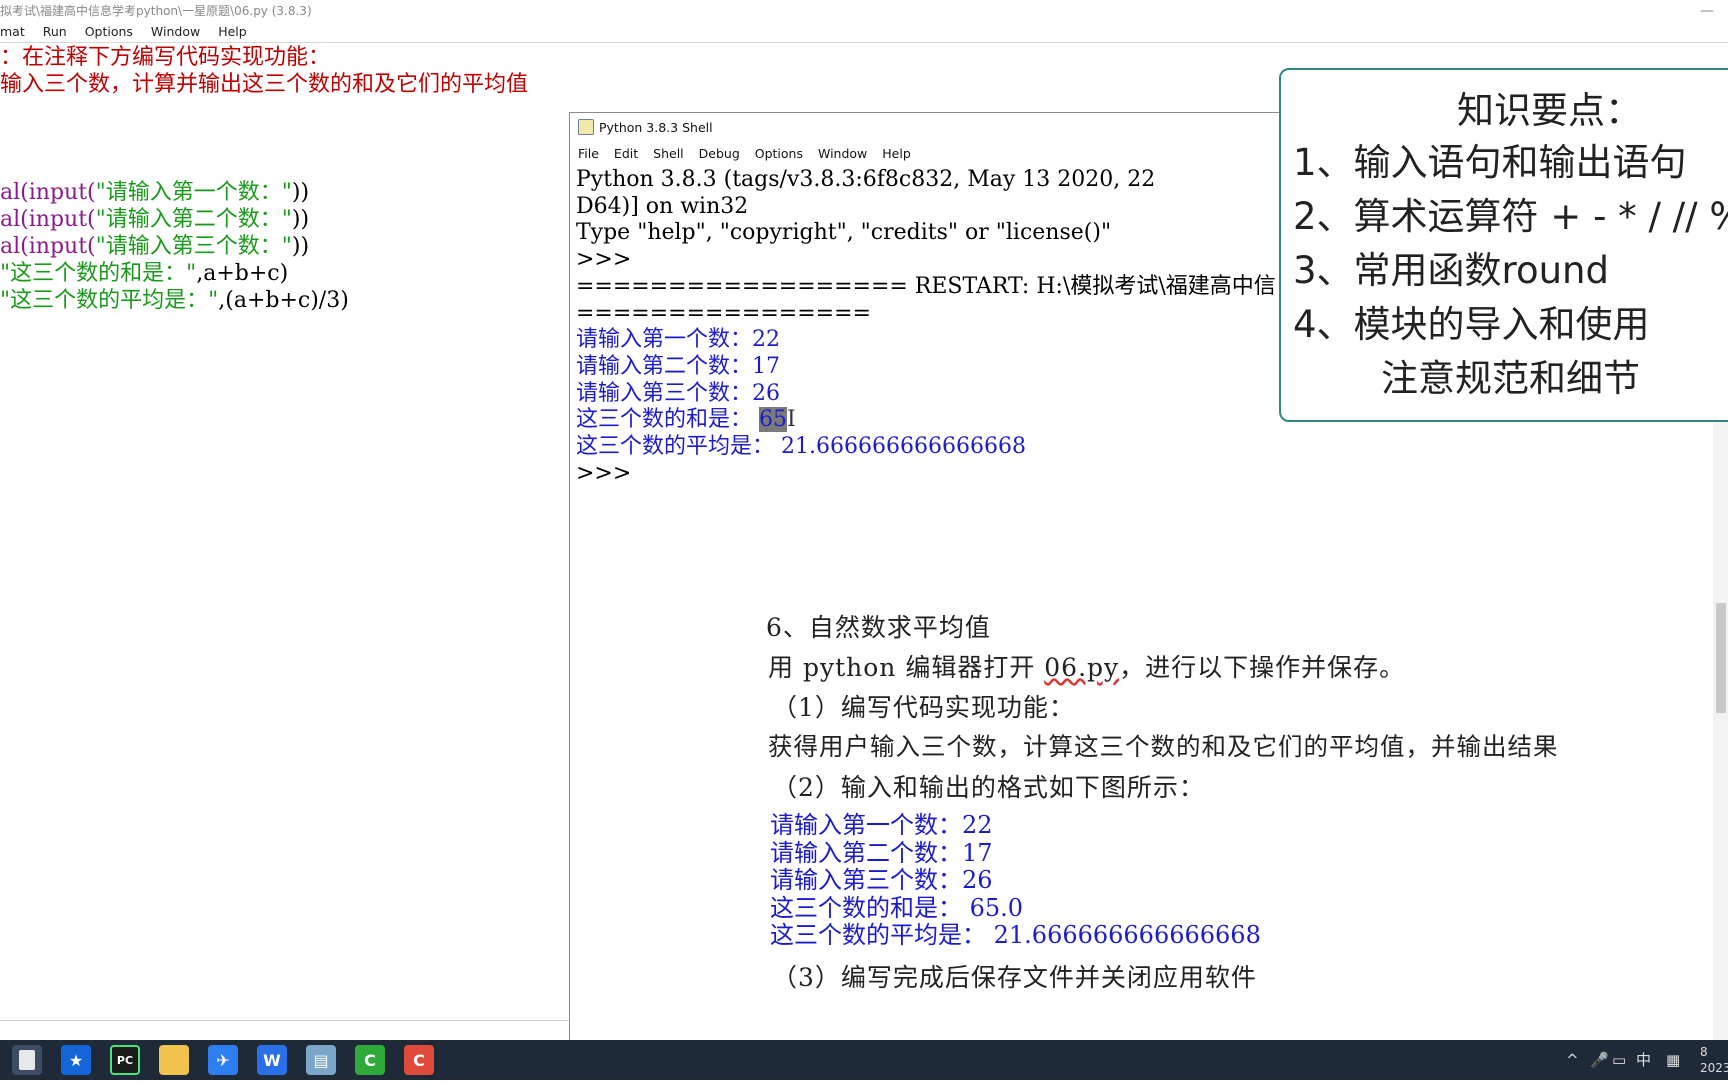 The image size is (1728, 1084). I want to click on menu-debug: Debug, so click(719, 153).